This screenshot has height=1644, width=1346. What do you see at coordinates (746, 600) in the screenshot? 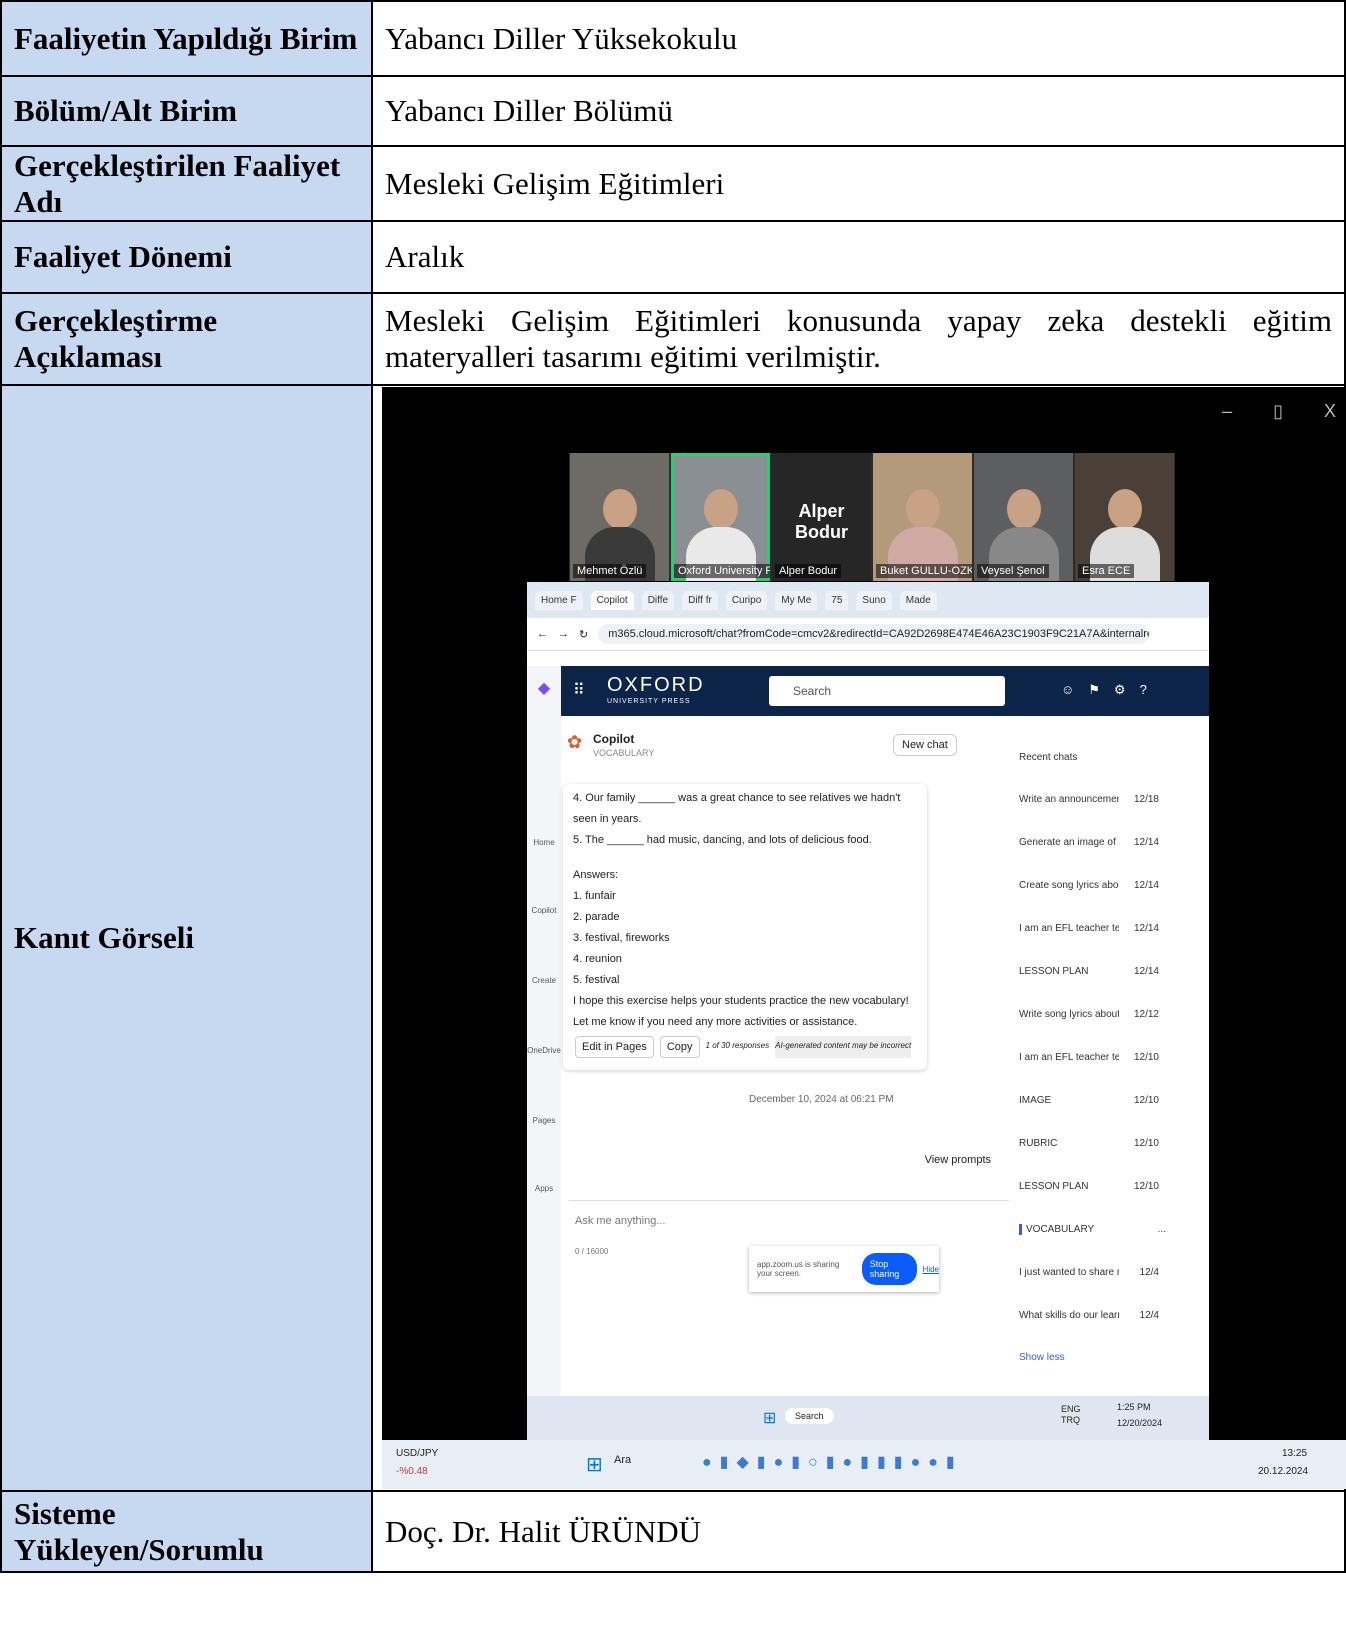
I see `browser-tab: Curipo` at bounding box center [746, 600].